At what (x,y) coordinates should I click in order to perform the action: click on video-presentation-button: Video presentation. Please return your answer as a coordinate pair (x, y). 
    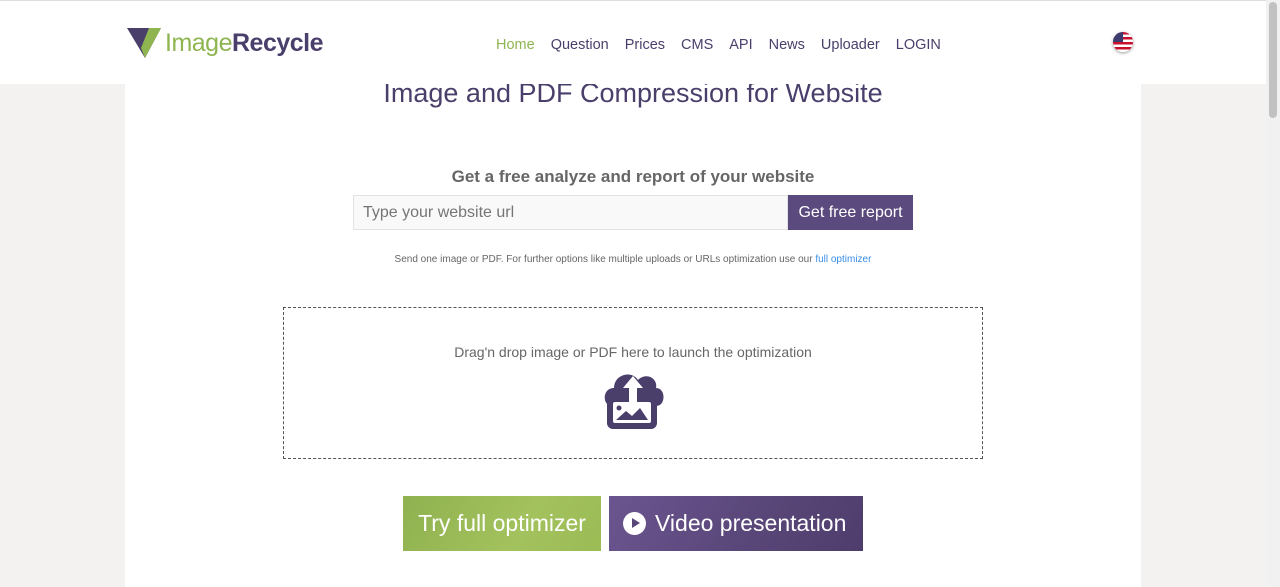
    Looking at the image, I should click on (736, 523).